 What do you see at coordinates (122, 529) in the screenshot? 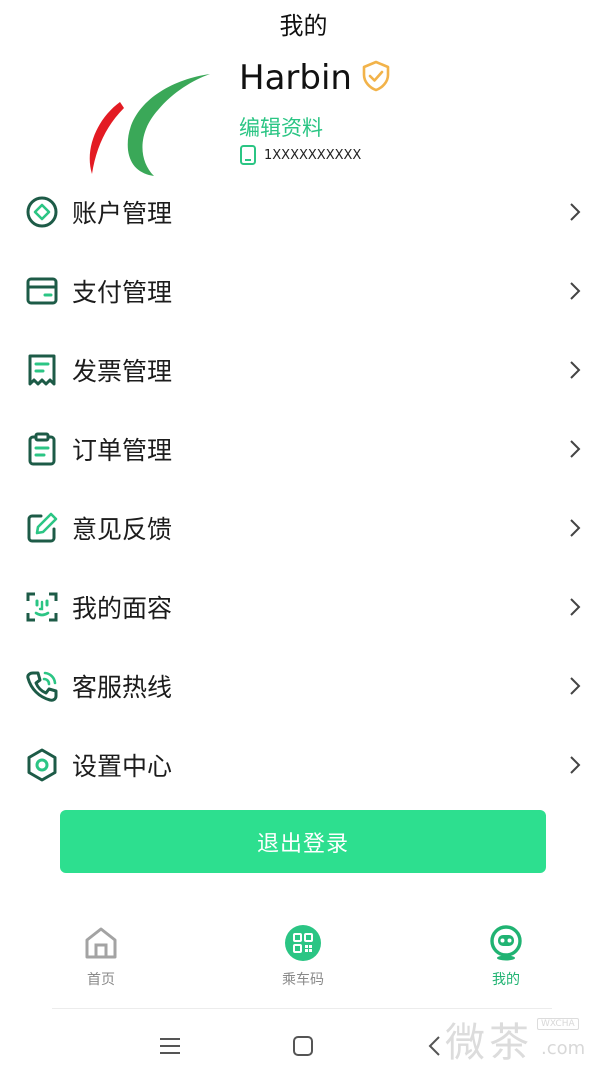
I see `menu-label: 意见反馈` at bounding box center [122, 529].